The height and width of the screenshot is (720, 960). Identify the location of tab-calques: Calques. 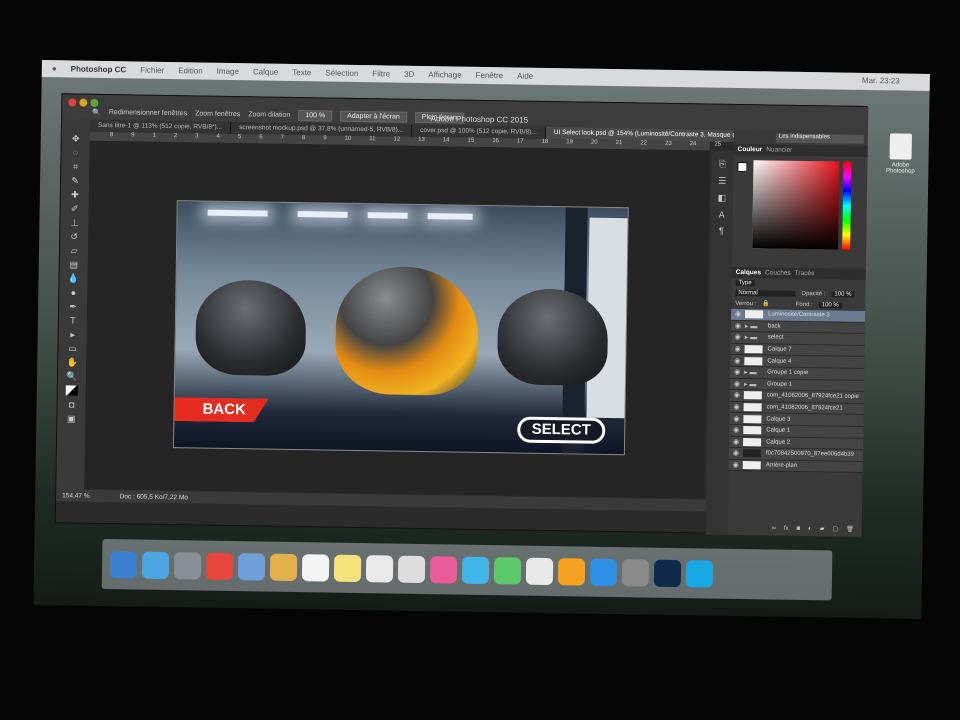
(748, 272).